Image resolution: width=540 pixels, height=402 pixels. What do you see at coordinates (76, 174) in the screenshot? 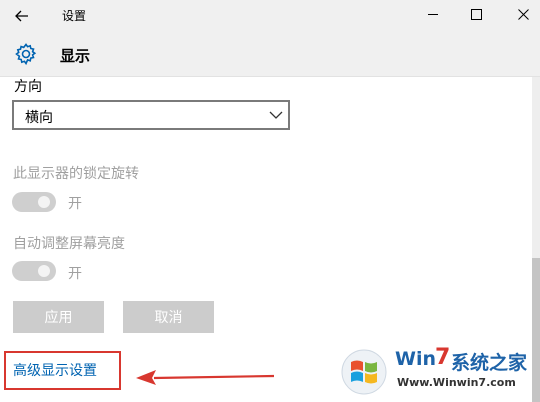
I see `rotation-lock-label: 此显示器的锁定旋转` at bounding box center [76, 174].